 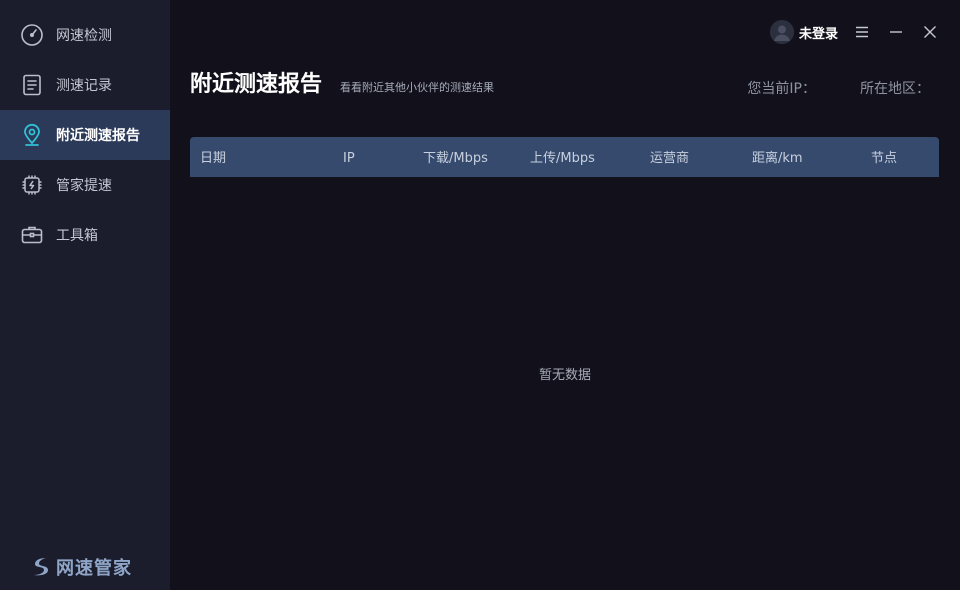 What do you see at coordinates (32, 85) in the screenshot?
I see `document-icon` at bounding box center [32, 85].